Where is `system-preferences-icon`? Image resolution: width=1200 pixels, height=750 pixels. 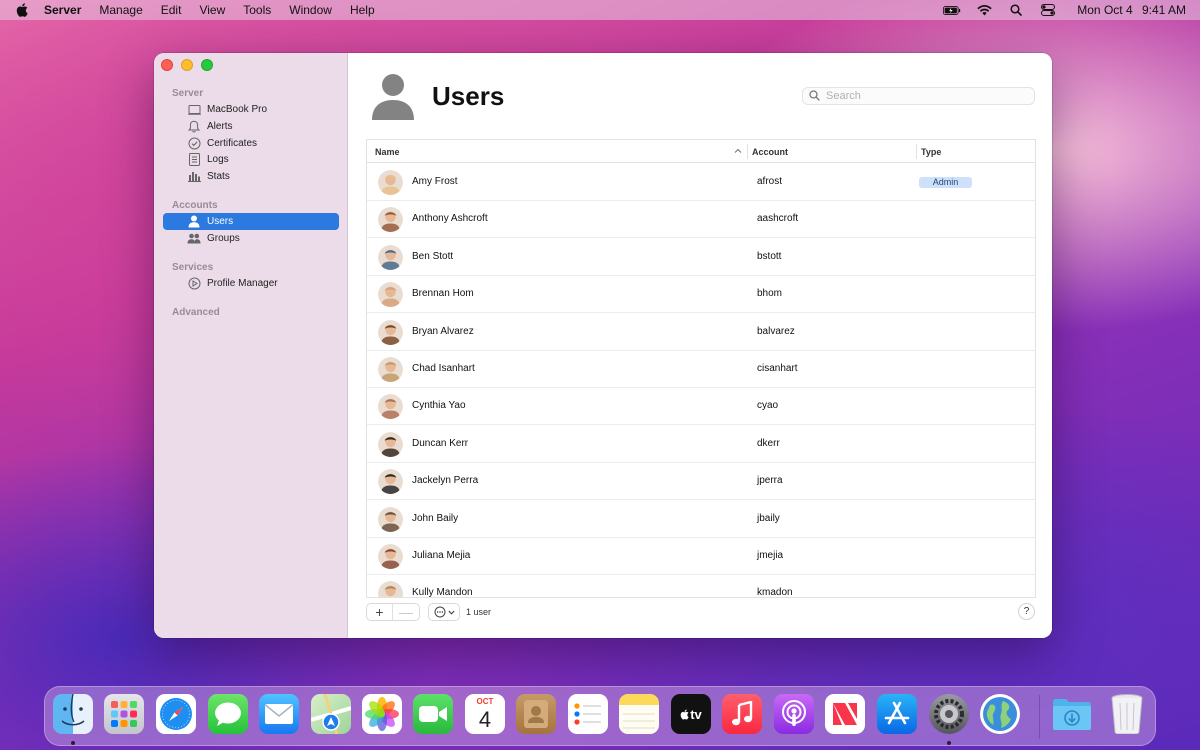 system-preferences-icon is located at coordinates (949, 714).